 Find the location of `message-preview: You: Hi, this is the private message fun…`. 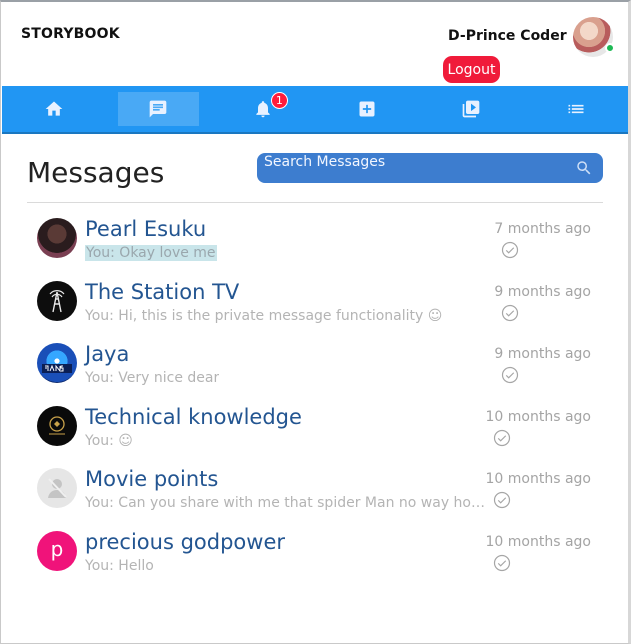

message-preview: You: Hi, this is the private message fun… is located at coordinates (264, 315).